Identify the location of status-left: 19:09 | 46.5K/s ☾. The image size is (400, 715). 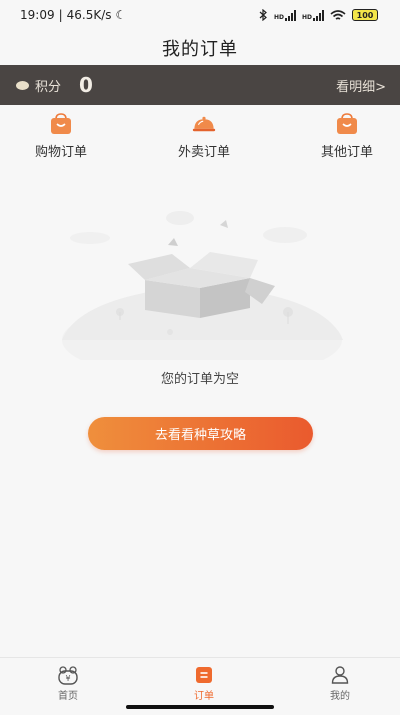
(73, 15).